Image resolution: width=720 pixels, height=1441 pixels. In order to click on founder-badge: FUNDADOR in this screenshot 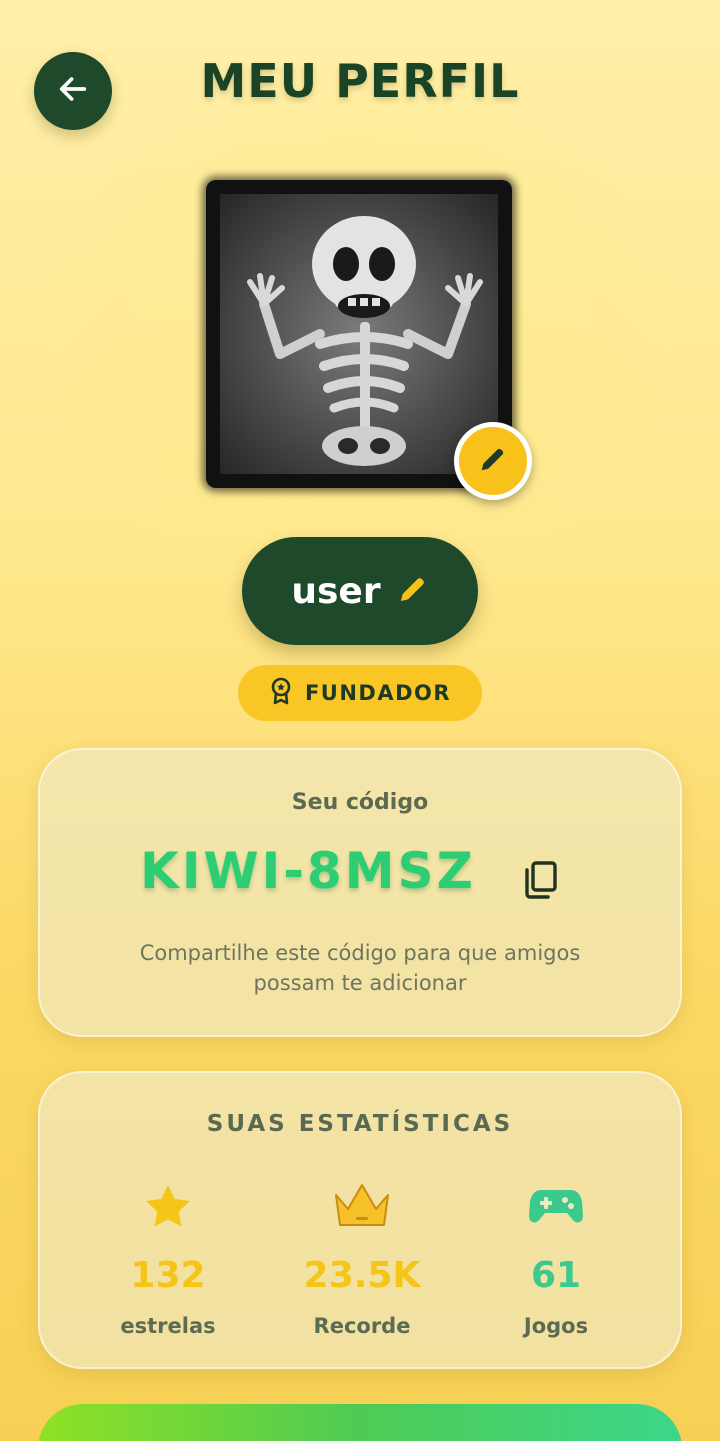, I will do `click(360, 693)`.